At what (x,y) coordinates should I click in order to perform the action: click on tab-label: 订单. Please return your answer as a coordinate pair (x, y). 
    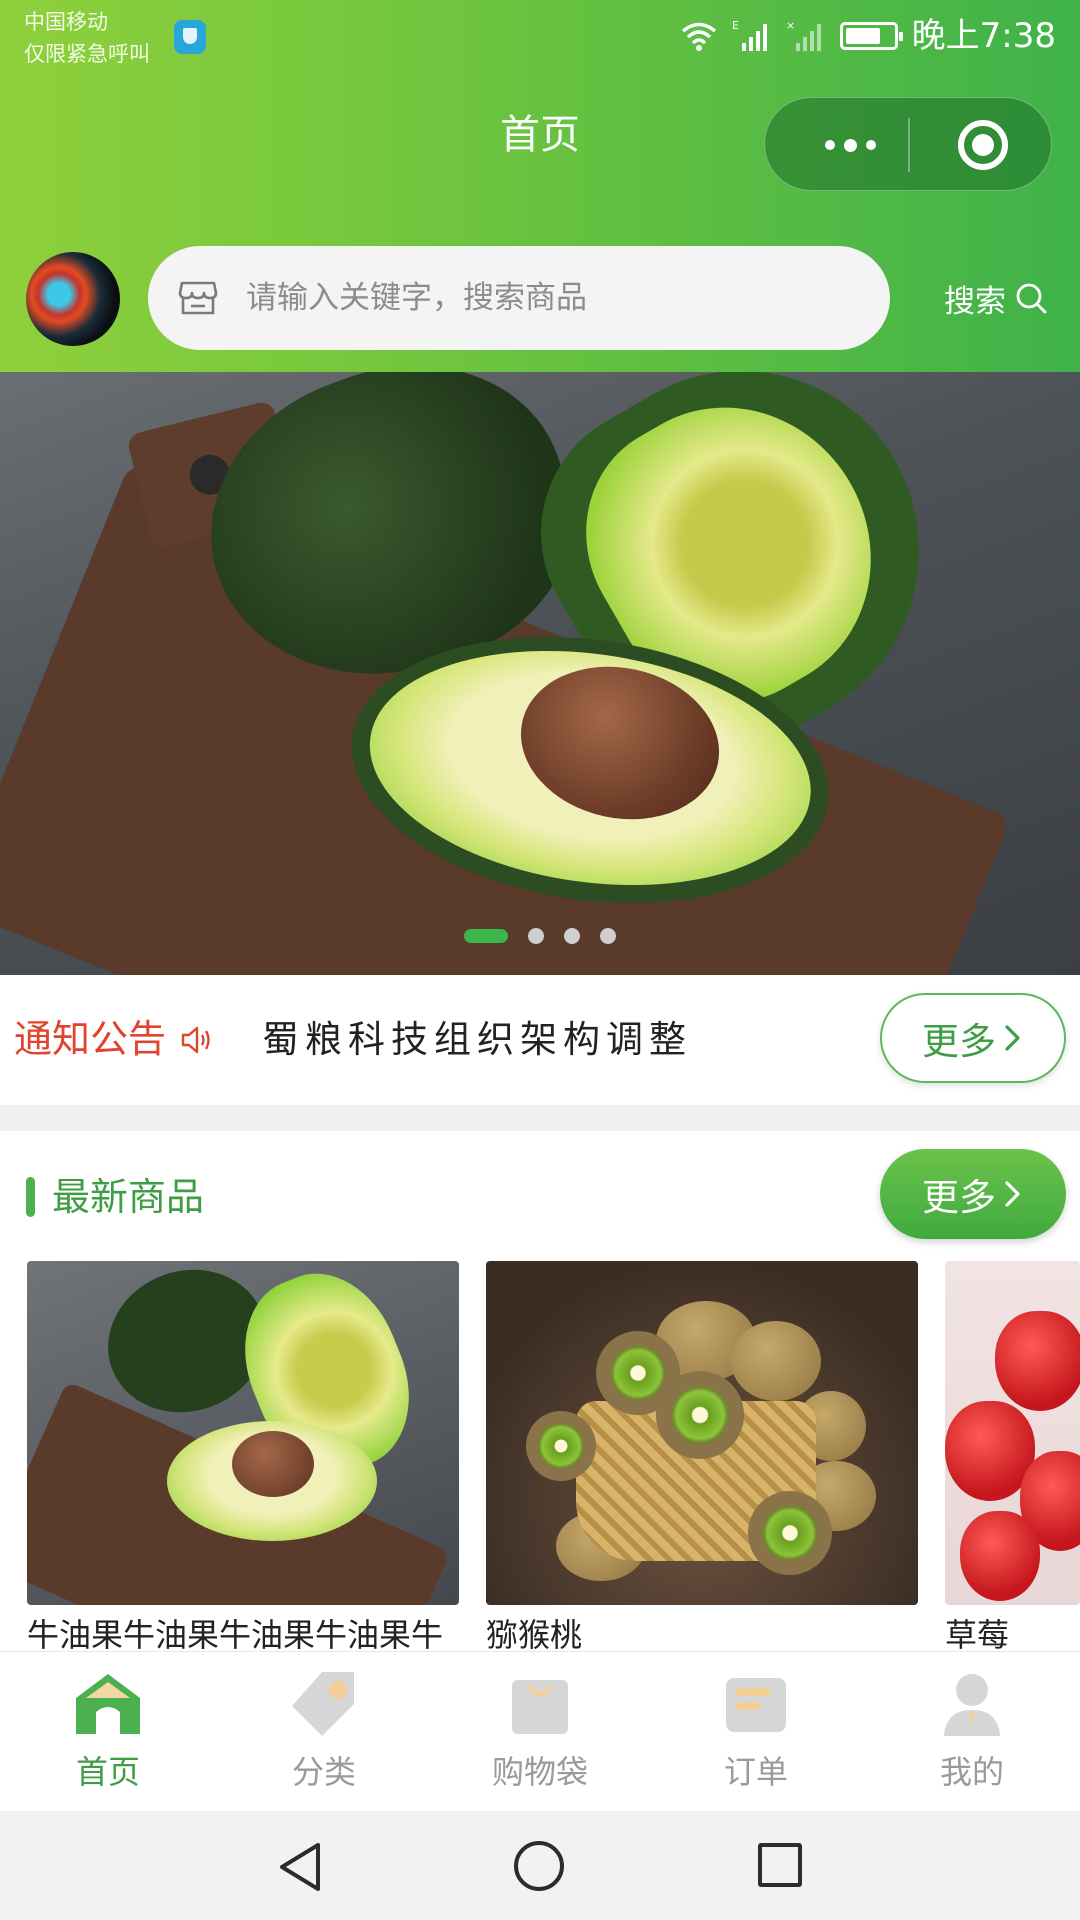
    Looking at the image, I should click on (755, 1772).